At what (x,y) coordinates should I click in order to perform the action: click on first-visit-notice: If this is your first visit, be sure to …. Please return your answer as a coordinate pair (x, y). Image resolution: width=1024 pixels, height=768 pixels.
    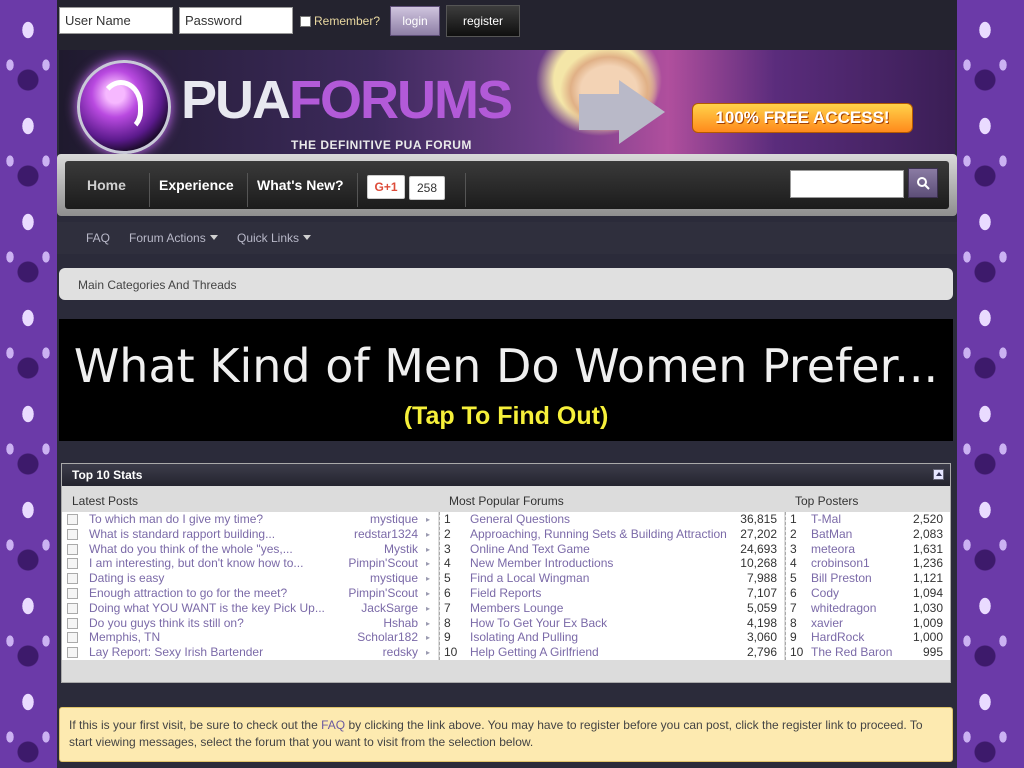
    Looking at the image, I should click on (506, 734).